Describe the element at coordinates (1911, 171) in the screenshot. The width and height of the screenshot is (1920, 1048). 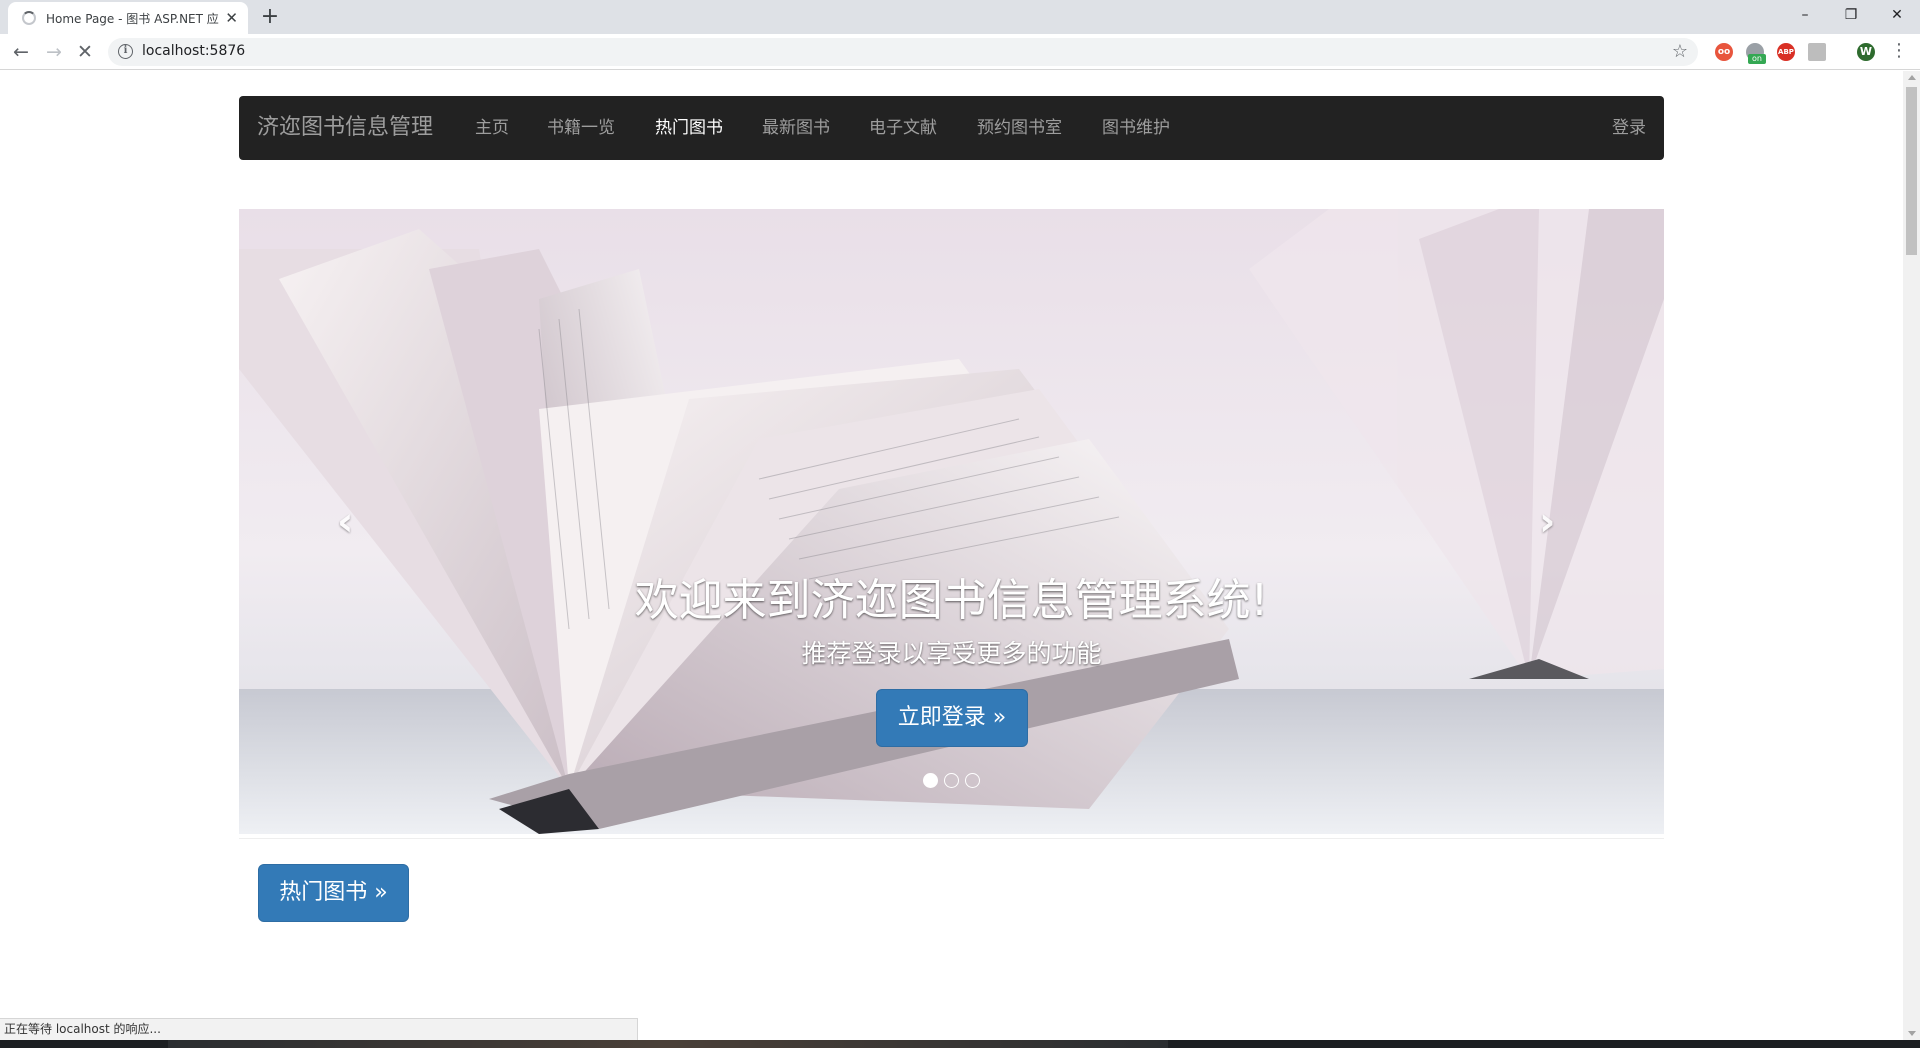
I see `scrollbar-thumb` at that location.